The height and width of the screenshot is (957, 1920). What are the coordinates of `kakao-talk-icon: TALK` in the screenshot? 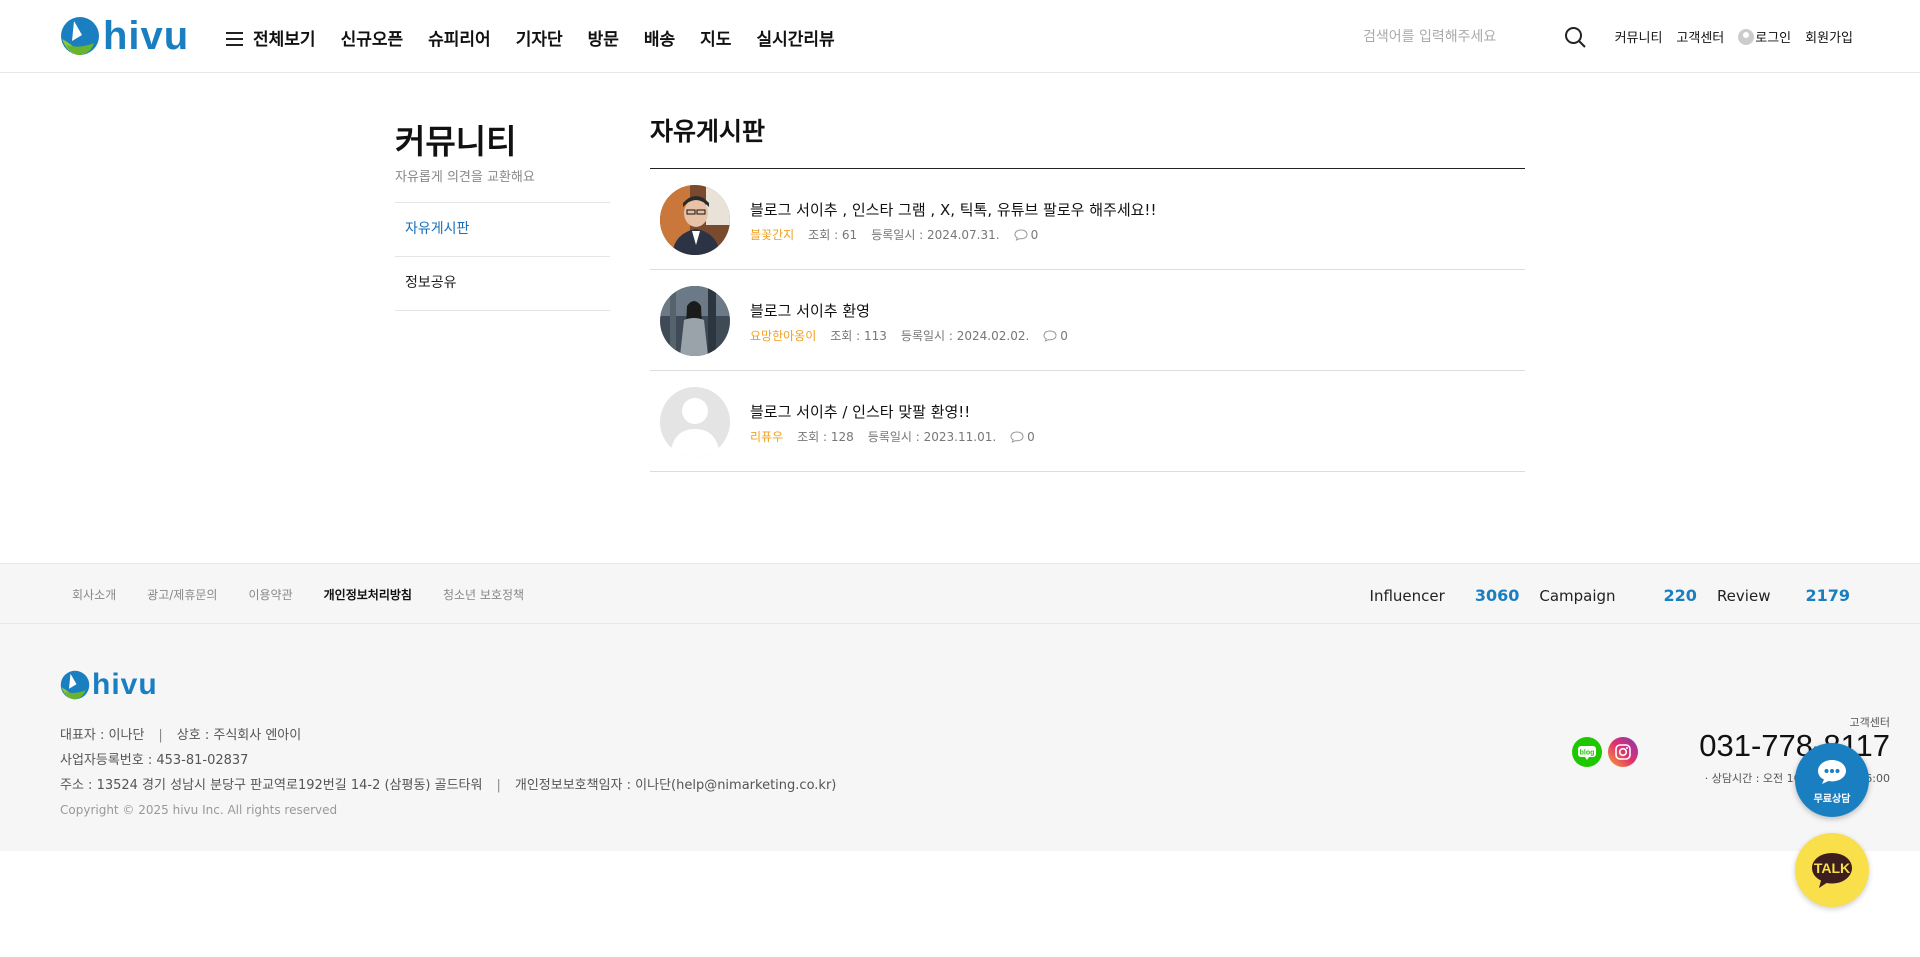 It's located at (1832, 870).